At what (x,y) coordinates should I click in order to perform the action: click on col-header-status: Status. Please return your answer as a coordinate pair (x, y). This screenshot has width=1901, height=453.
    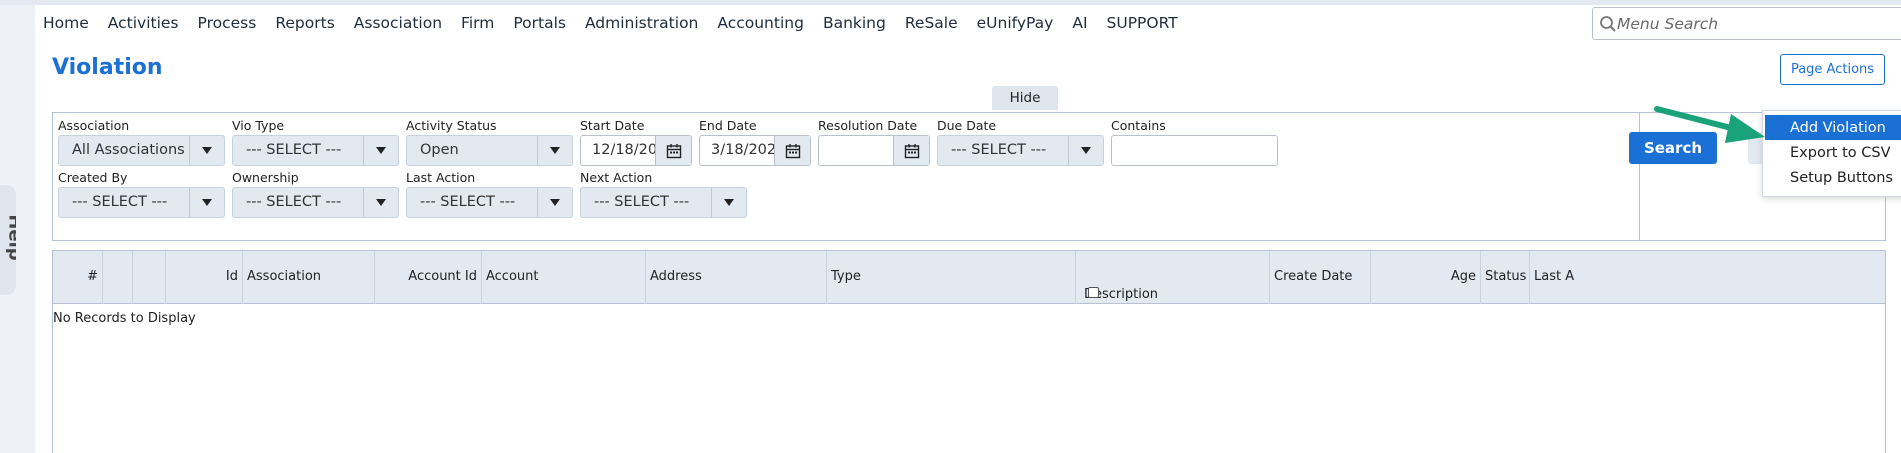
    Looking at the image, I should click on (1505, 277).